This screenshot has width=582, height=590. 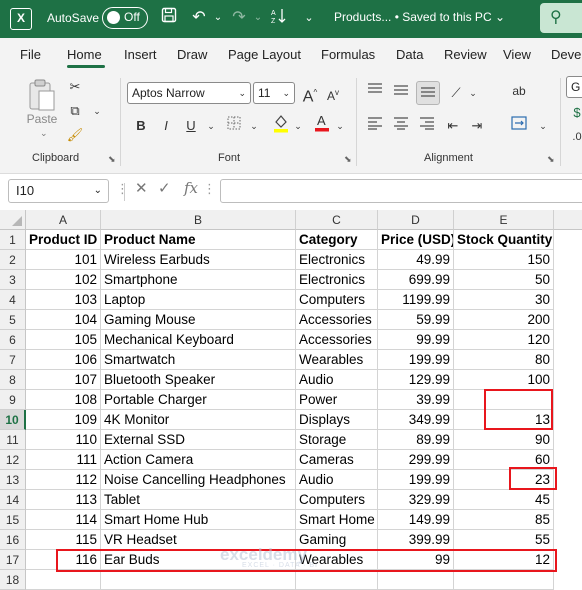 What do you see at coordinates (13, 440) in the screenshot?
I see `row-header-11: 11` at bounding box center [13, 440].